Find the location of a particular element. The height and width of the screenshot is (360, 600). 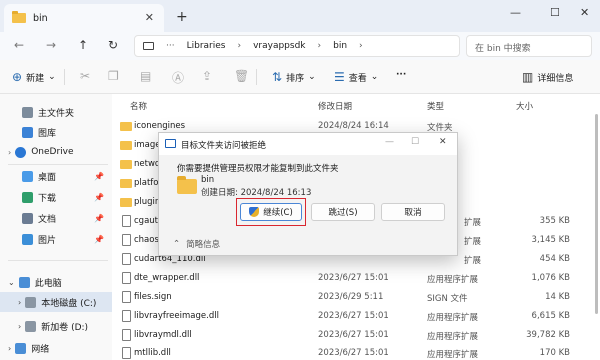

file-date: 2023/6/27 15:01 is located at coordinates (353, 335).